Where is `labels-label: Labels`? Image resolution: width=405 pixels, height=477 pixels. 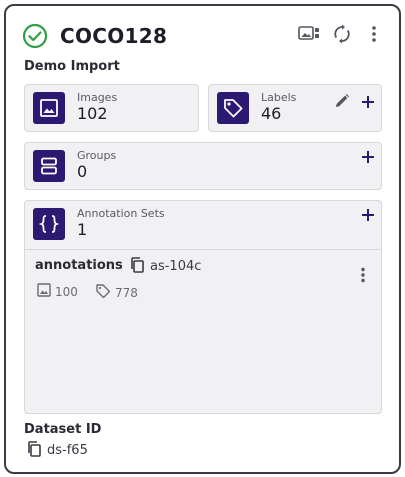
labels-label: Labels is located at coordinates (279, 97).